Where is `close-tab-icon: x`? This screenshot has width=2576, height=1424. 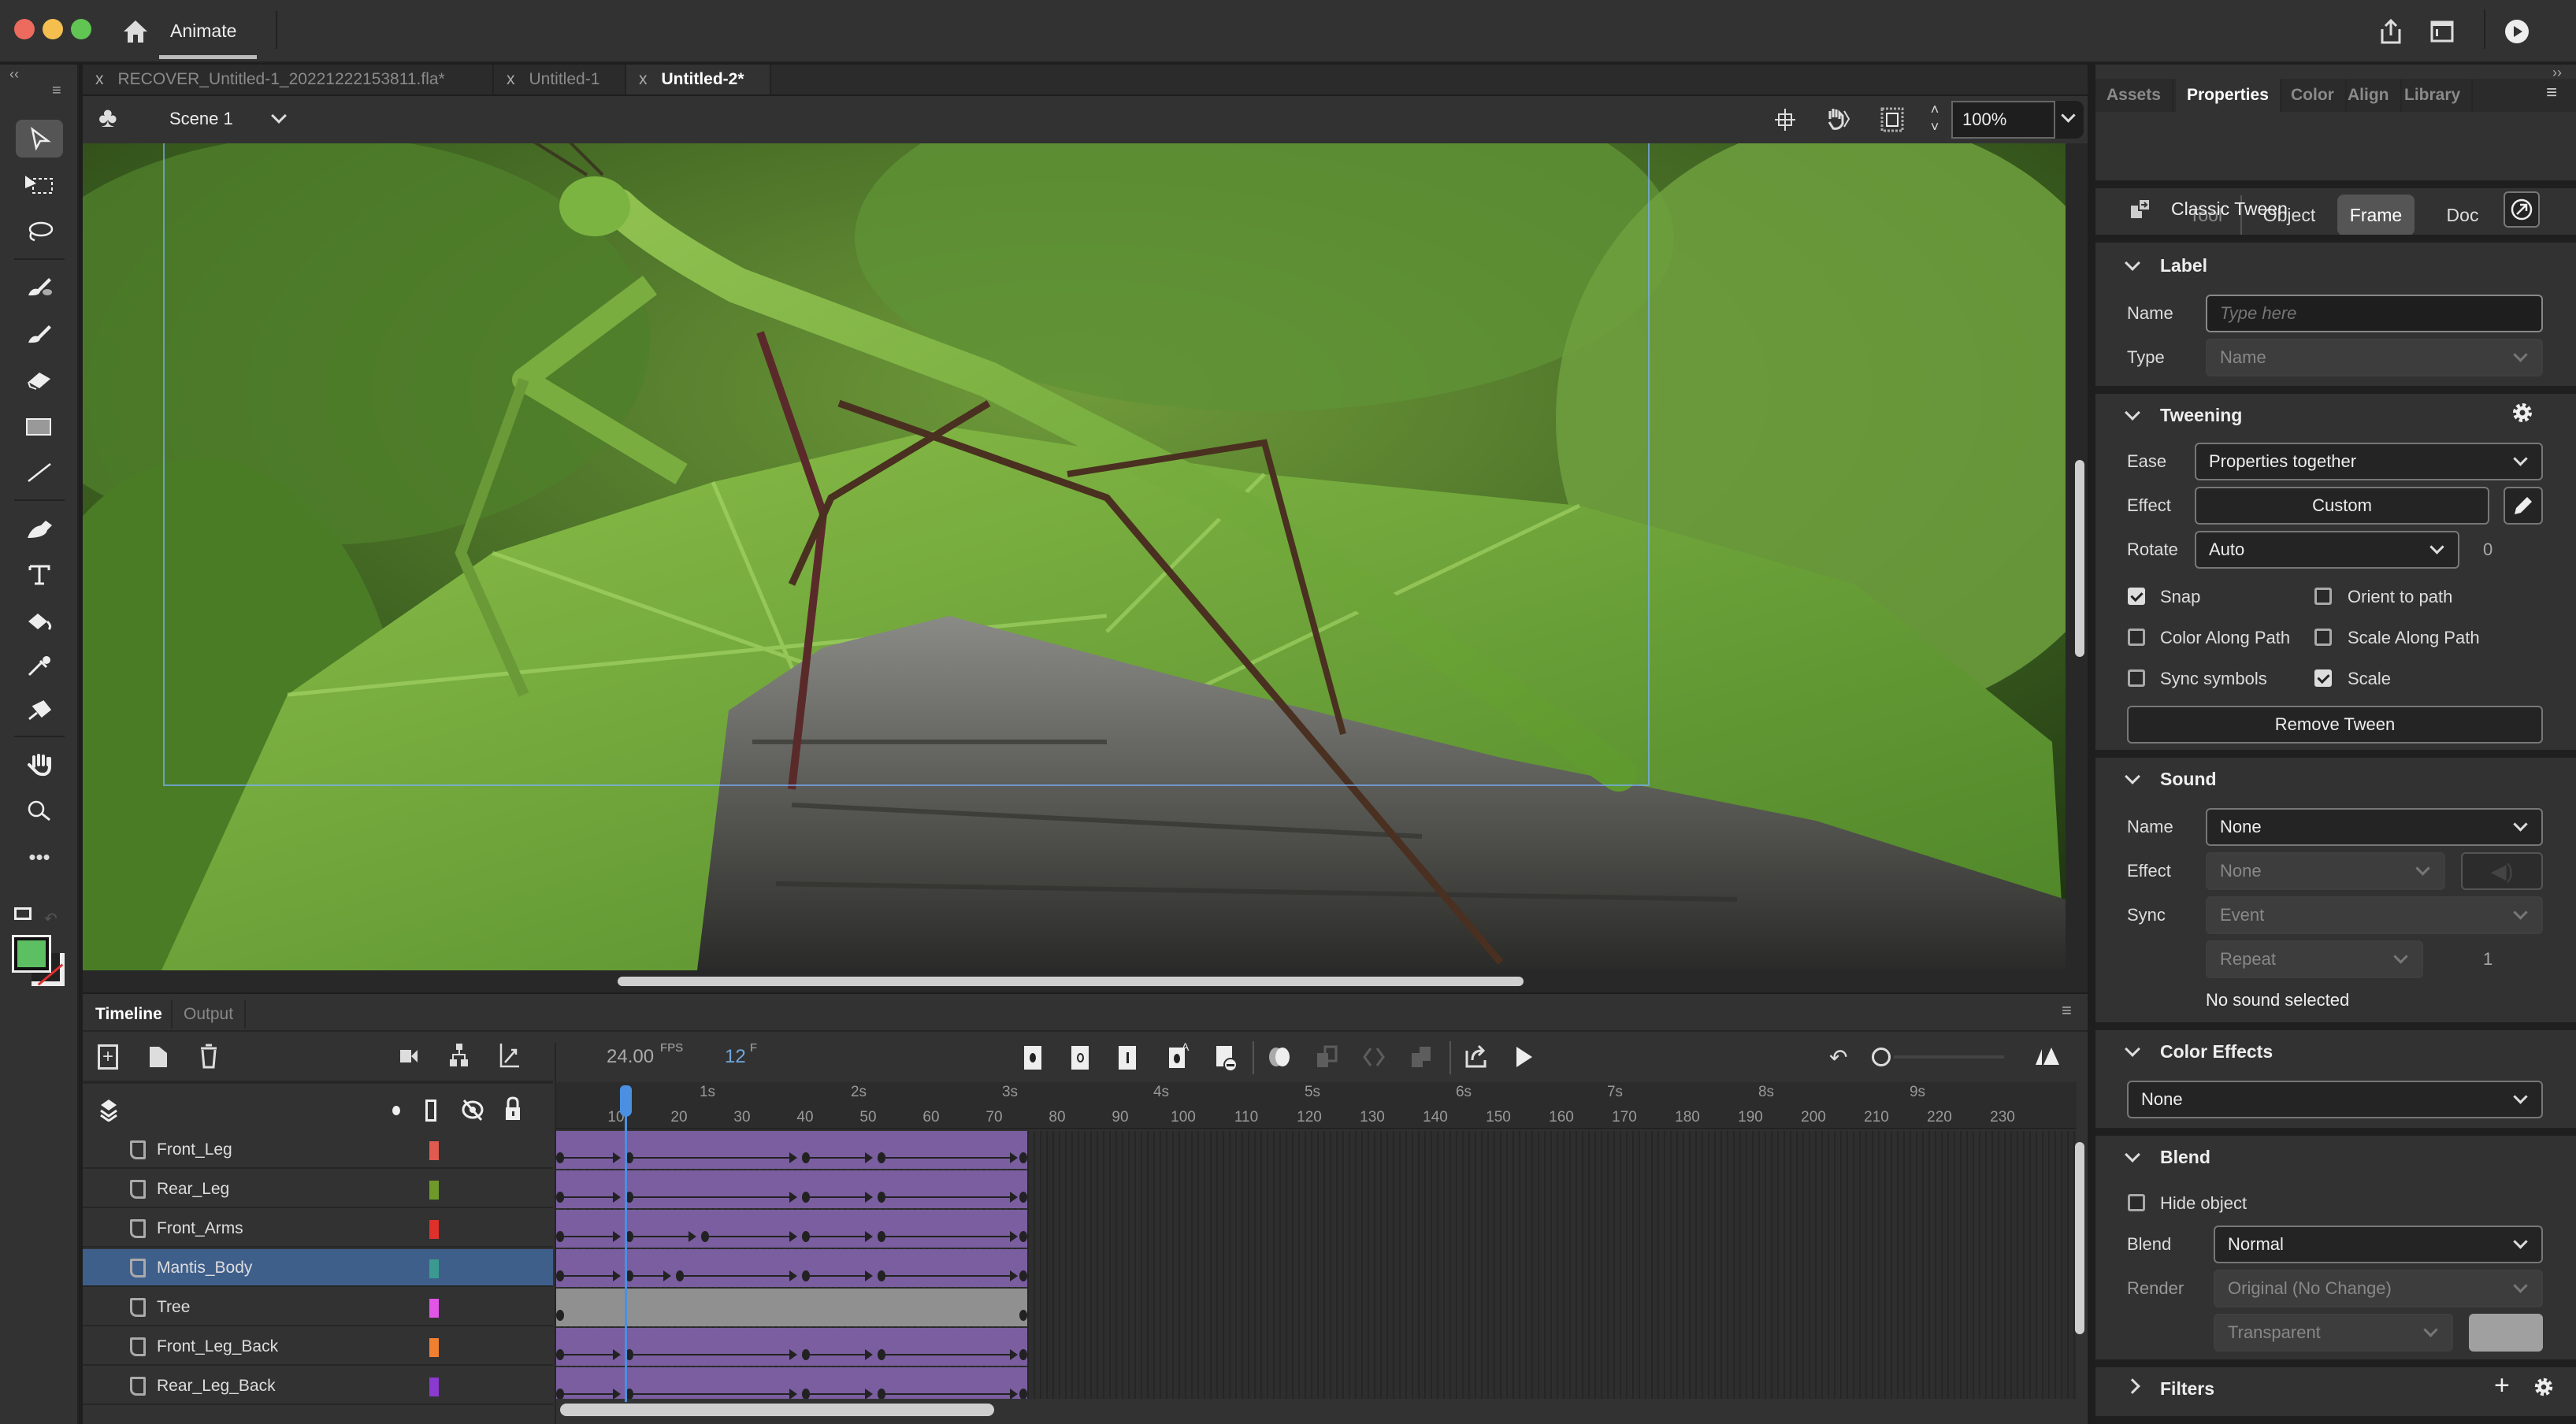 close-tab-icon: x is located at coordinates (99, 79).